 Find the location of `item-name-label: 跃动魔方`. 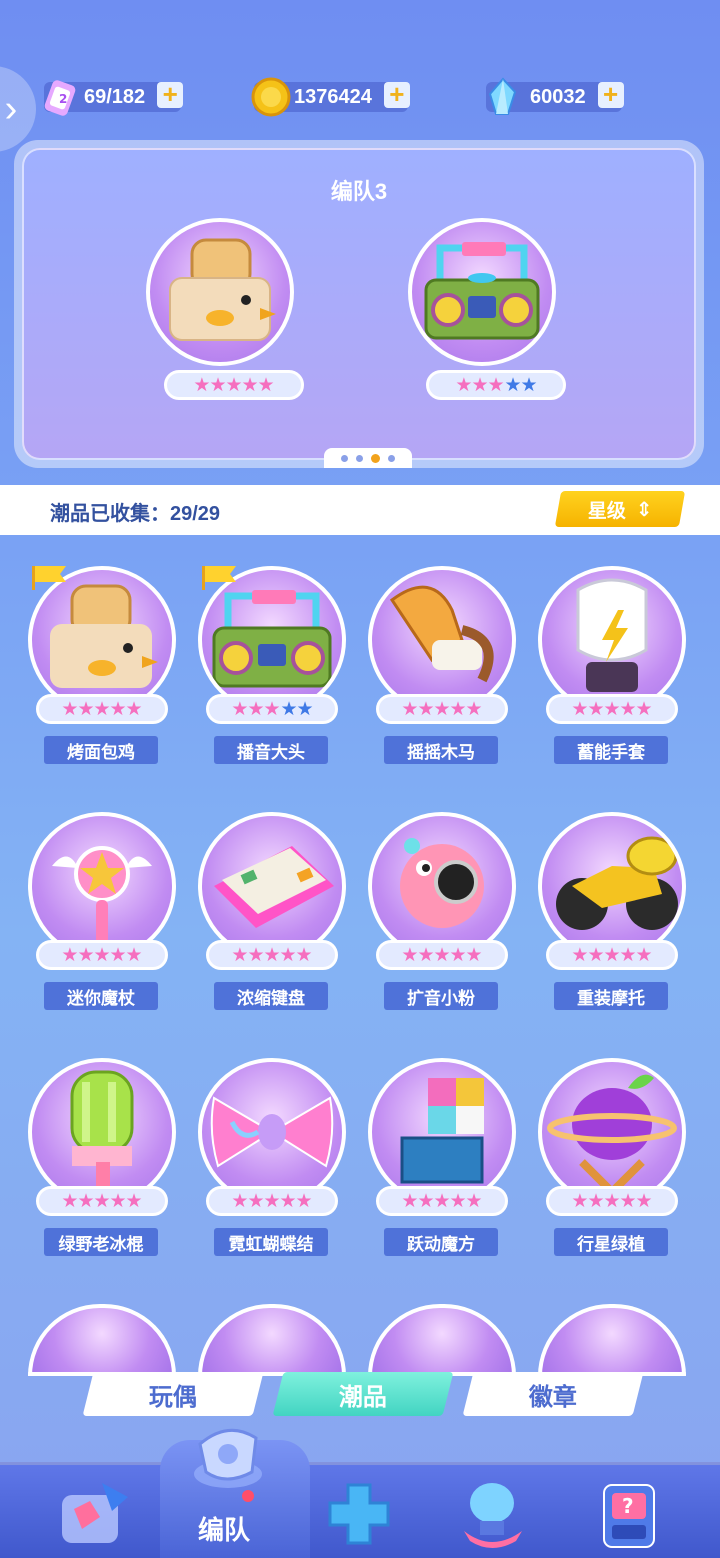

item-name-label: 跃动魔方 is located at coordinates (441, 1242).